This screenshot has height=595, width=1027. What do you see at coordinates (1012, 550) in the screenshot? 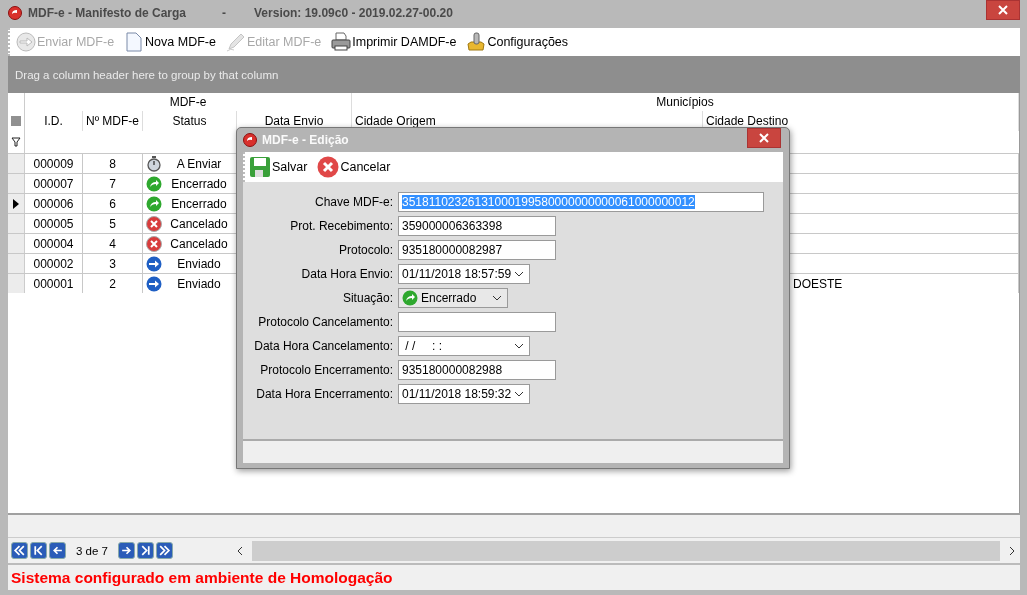
I see `chevron-right-icon` at bounding box center [1012, 550].